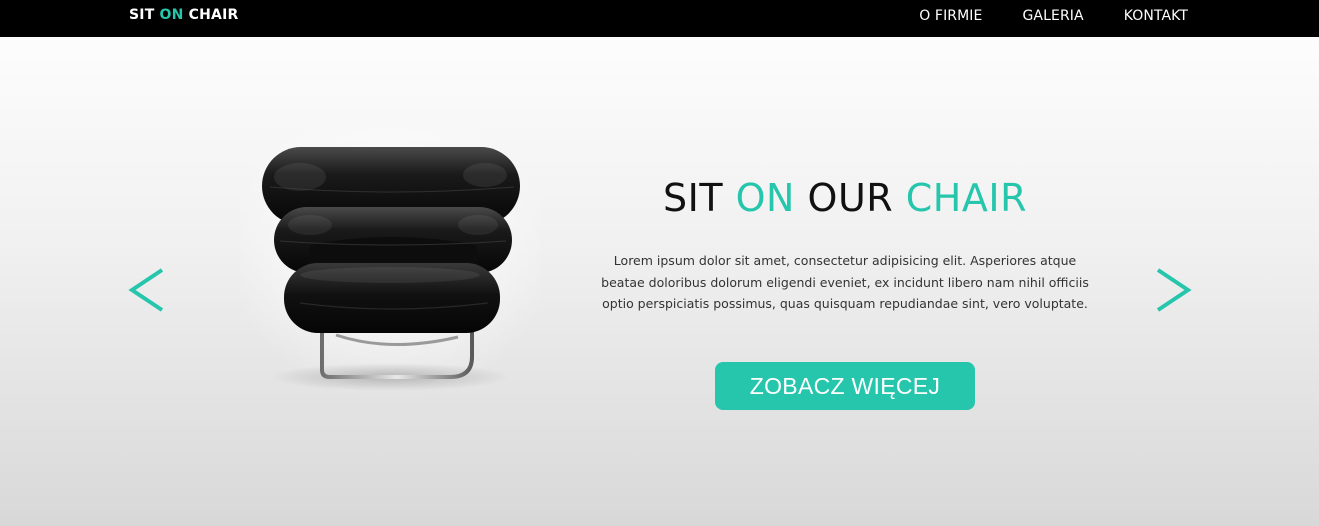  Describe the element at coordinates (966, 198) in the screenshot. I see `hero-title-accent2: CHAIR` at that location.